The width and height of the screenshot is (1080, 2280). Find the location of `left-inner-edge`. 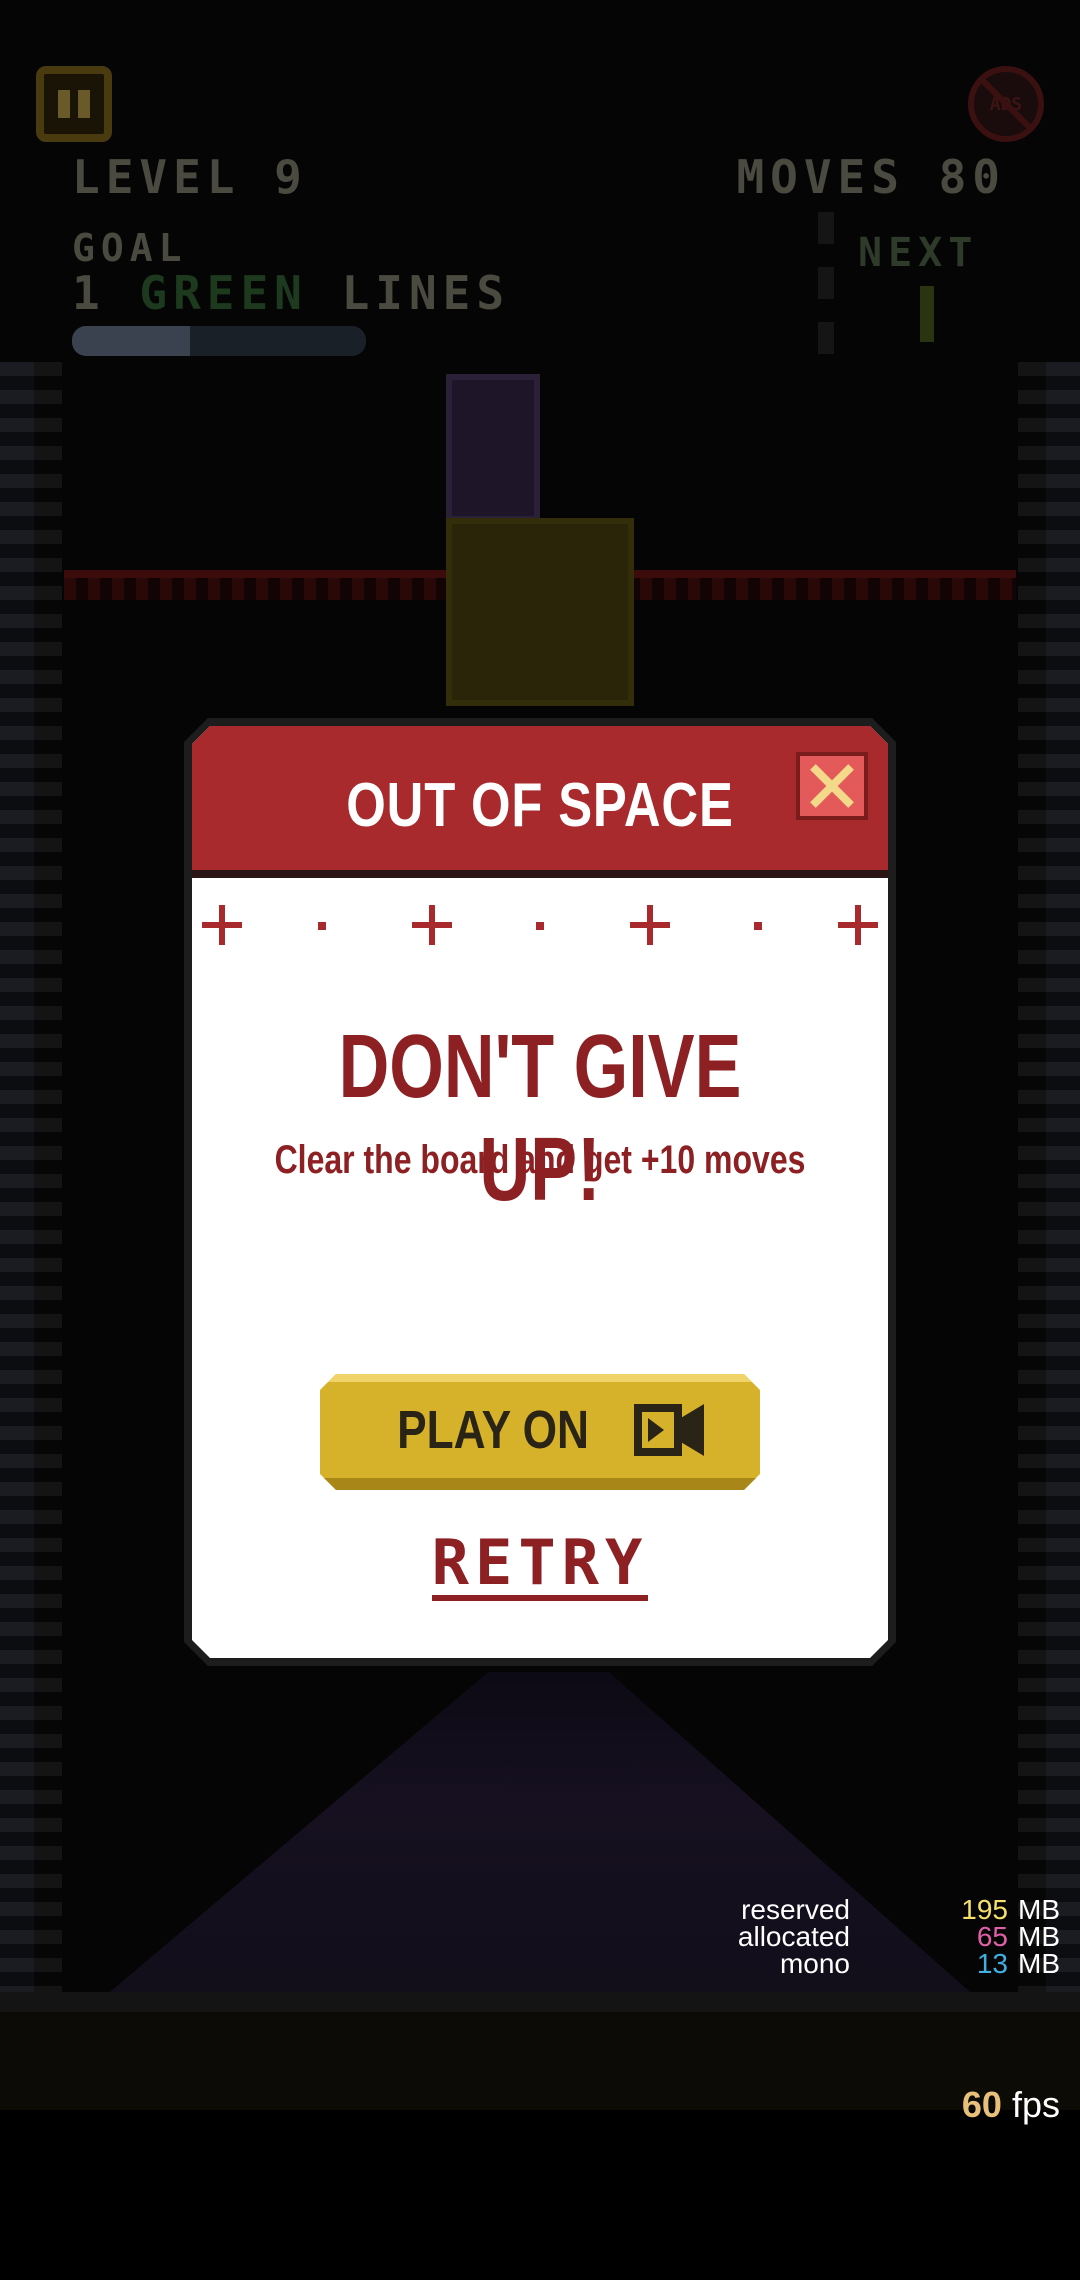

left-inner-edge is located at coordinates (48, 1177).